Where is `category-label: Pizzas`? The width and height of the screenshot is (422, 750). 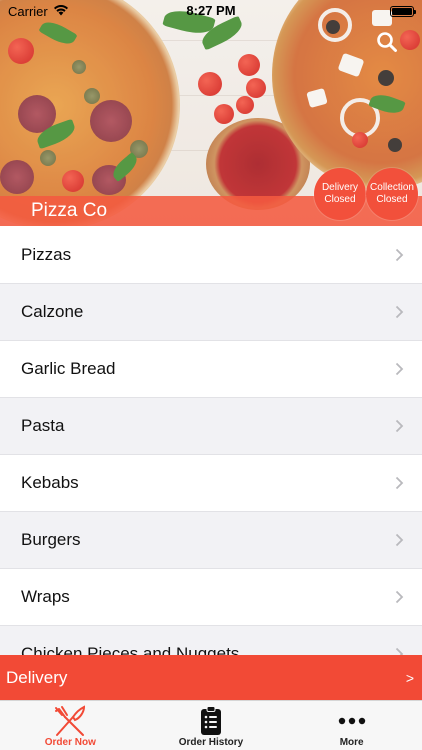
category-label: Pizzas is located at coordinates (46, 254).